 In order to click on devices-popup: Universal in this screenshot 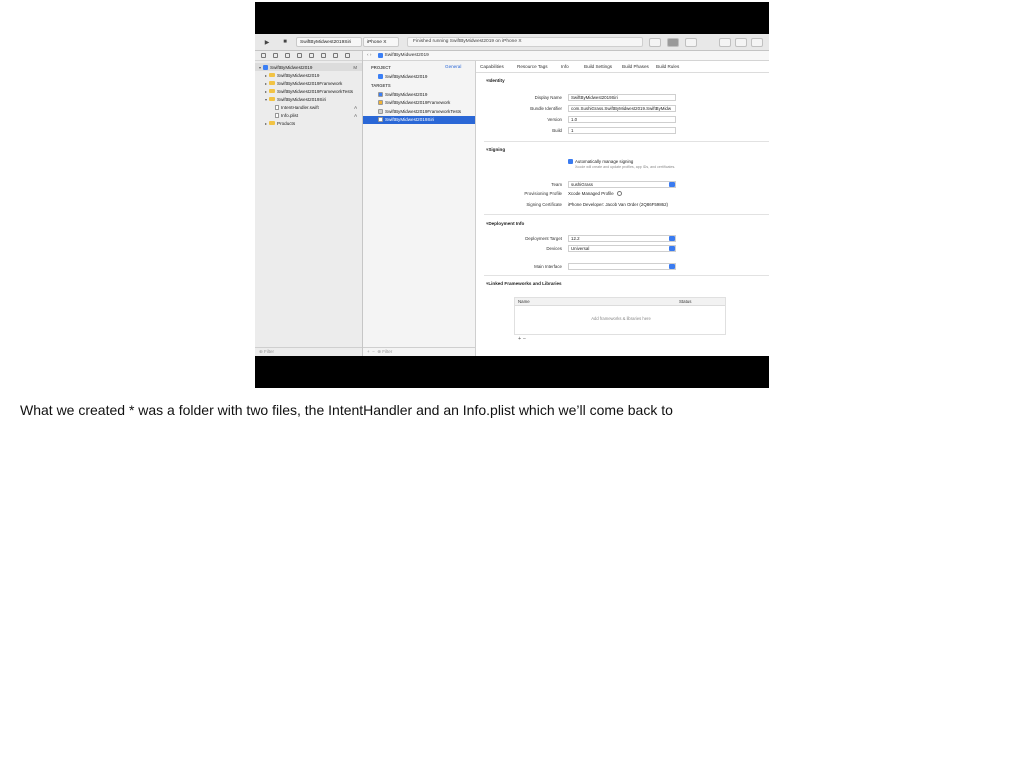, I will do `click(622, 248)`.